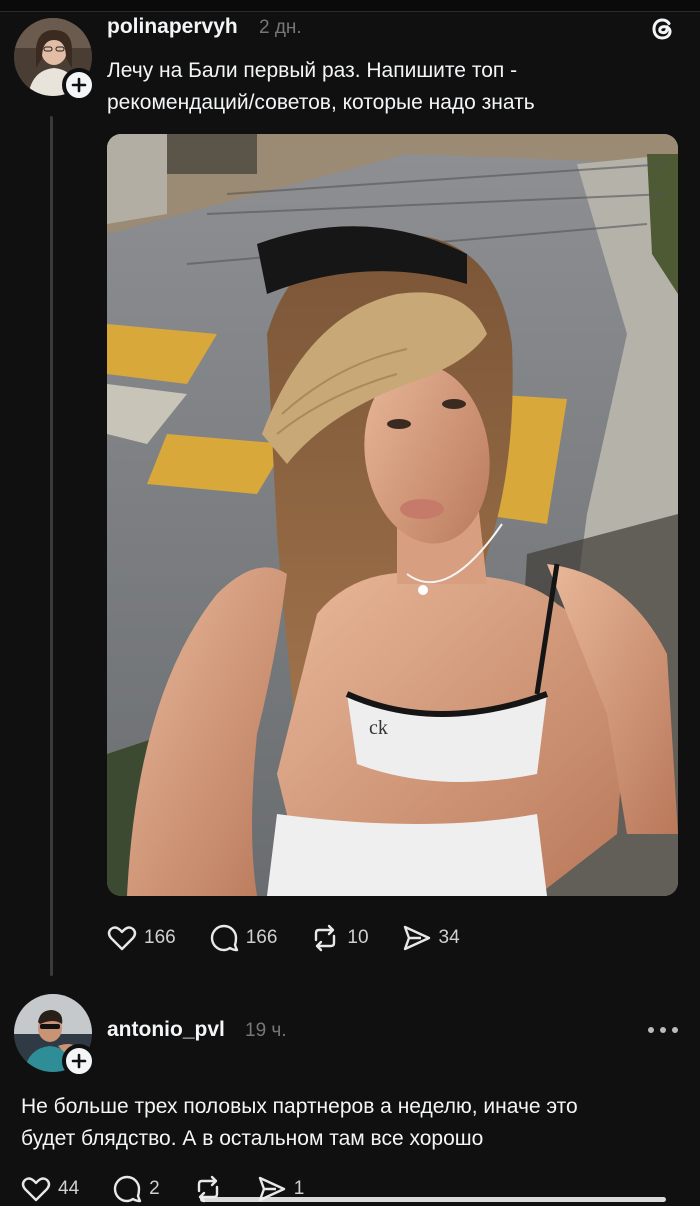  I want to click on reply-username: antonio_pvl, so click(166, 1030).